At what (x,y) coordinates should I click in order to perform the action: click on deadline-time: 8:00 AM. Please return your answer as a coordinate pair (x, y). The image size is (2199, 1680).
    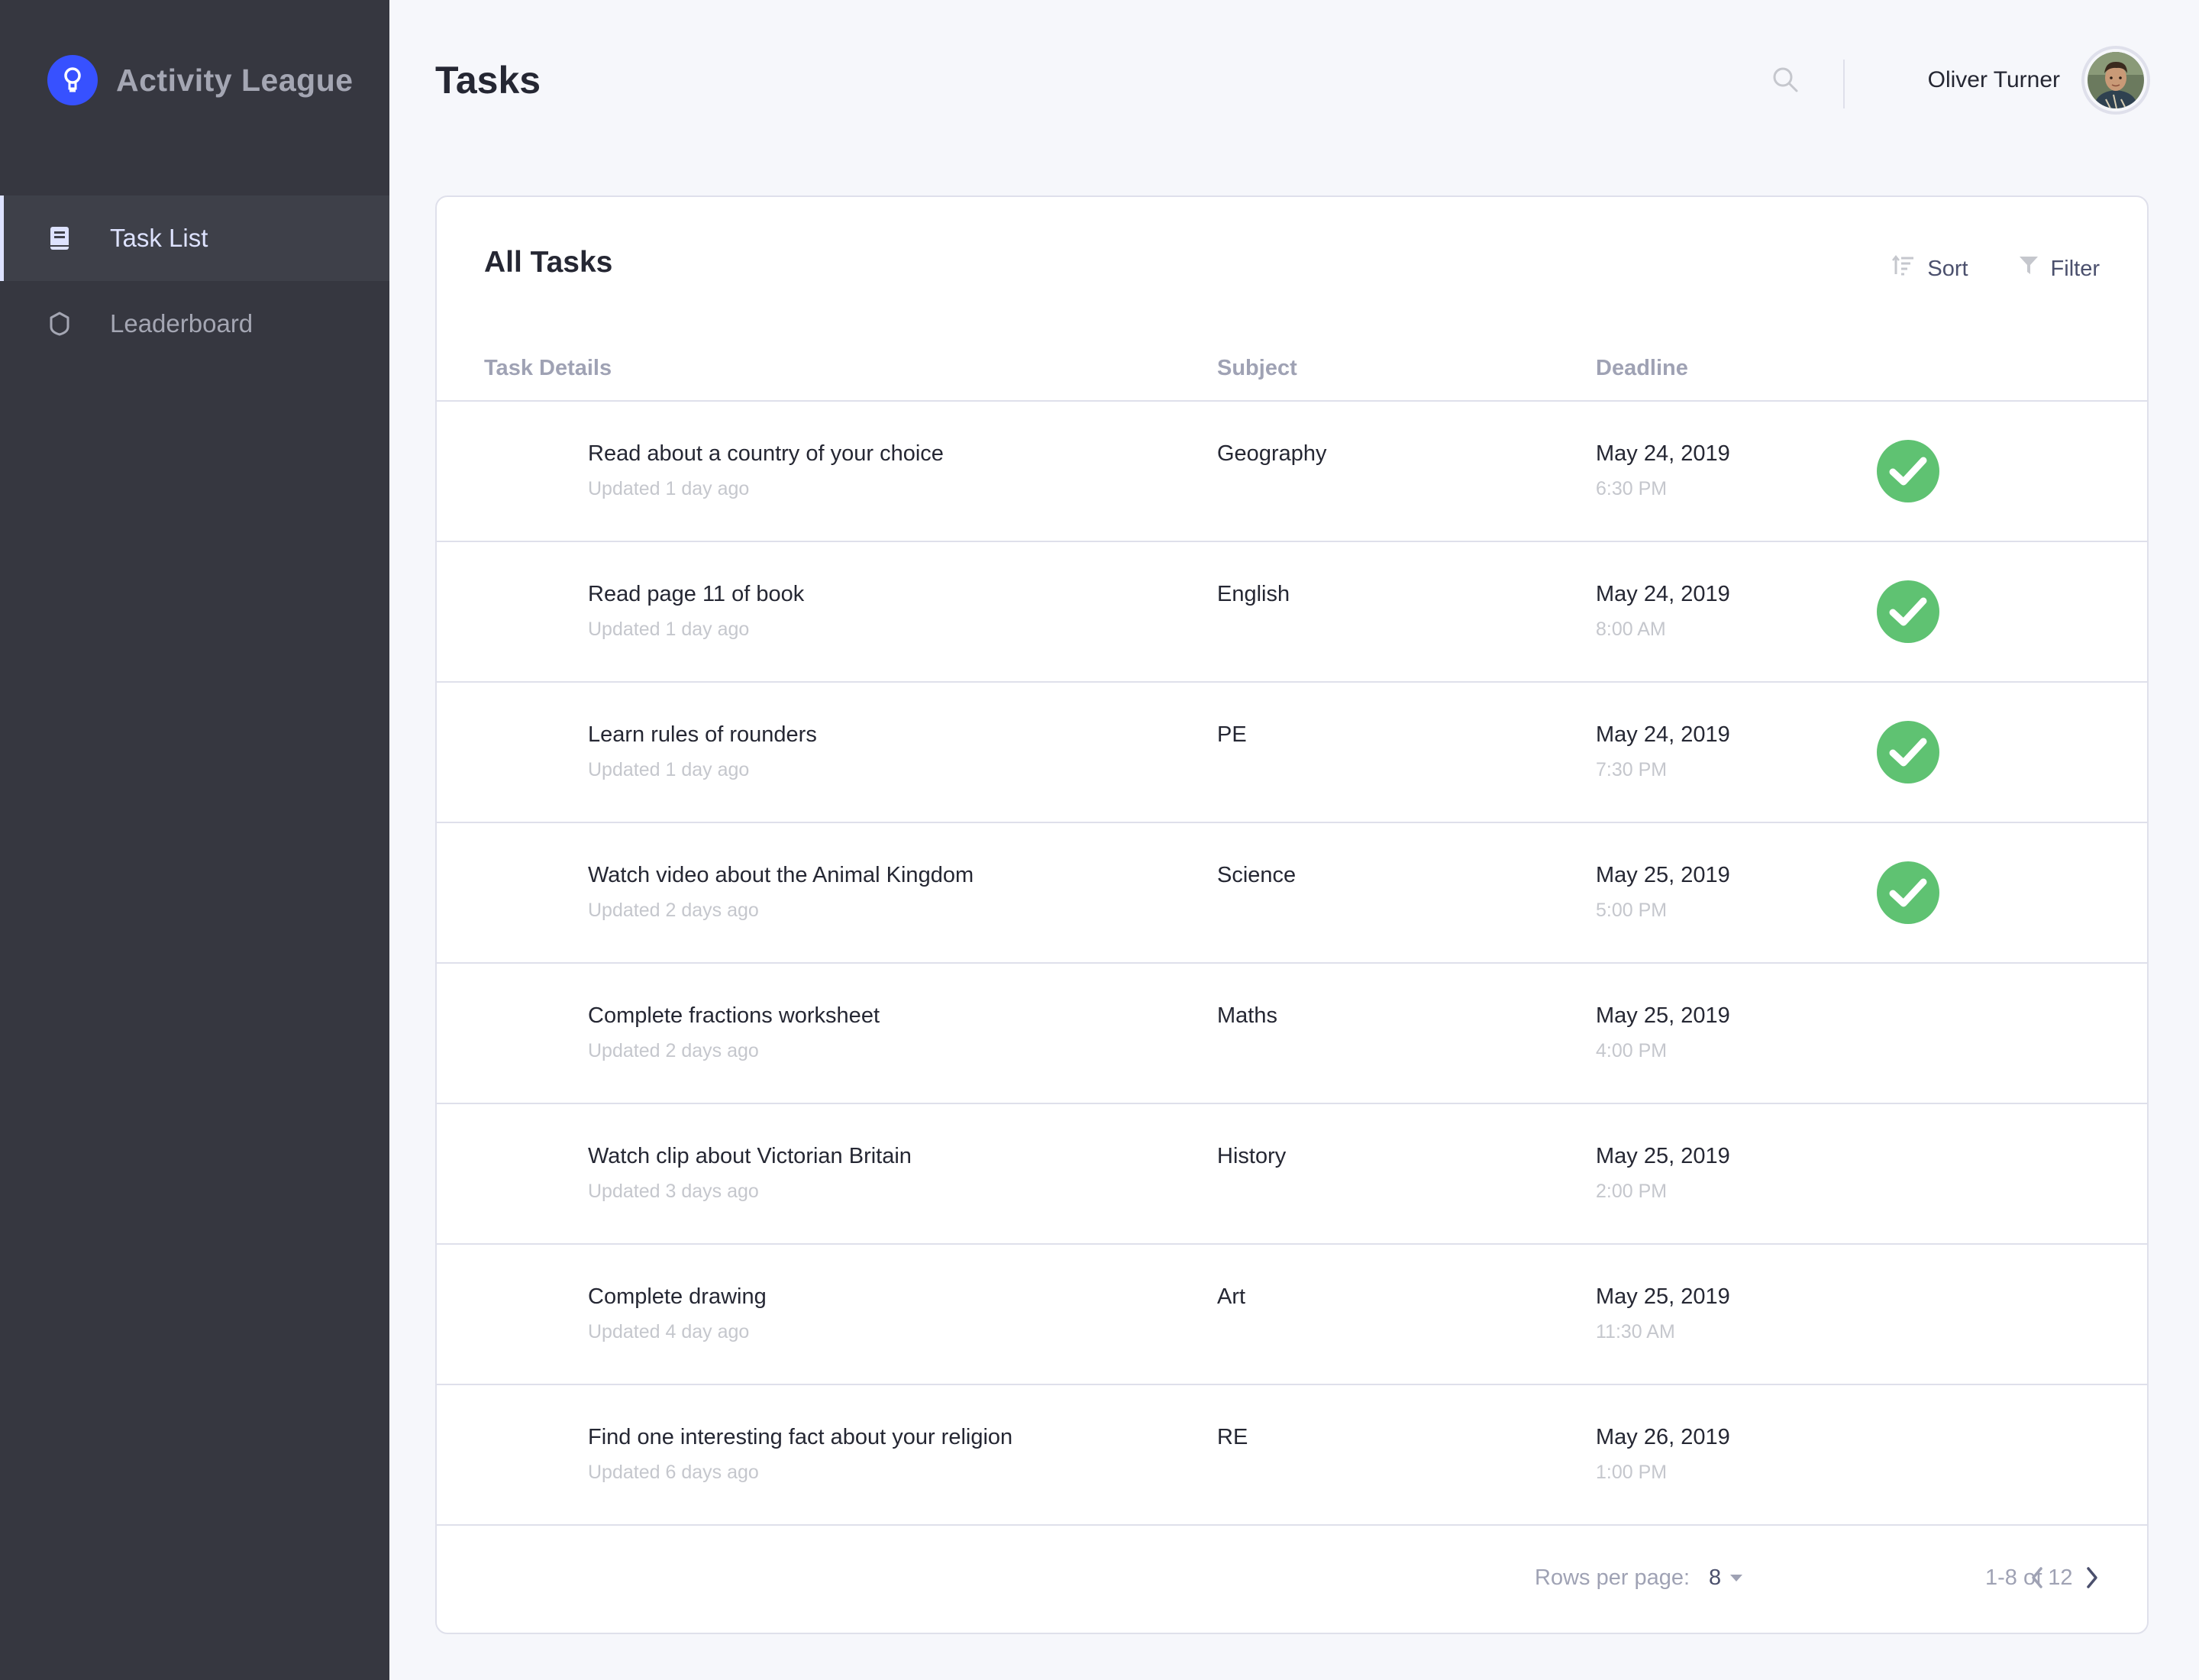
    Looking at the image, I should click on (1631, 629).